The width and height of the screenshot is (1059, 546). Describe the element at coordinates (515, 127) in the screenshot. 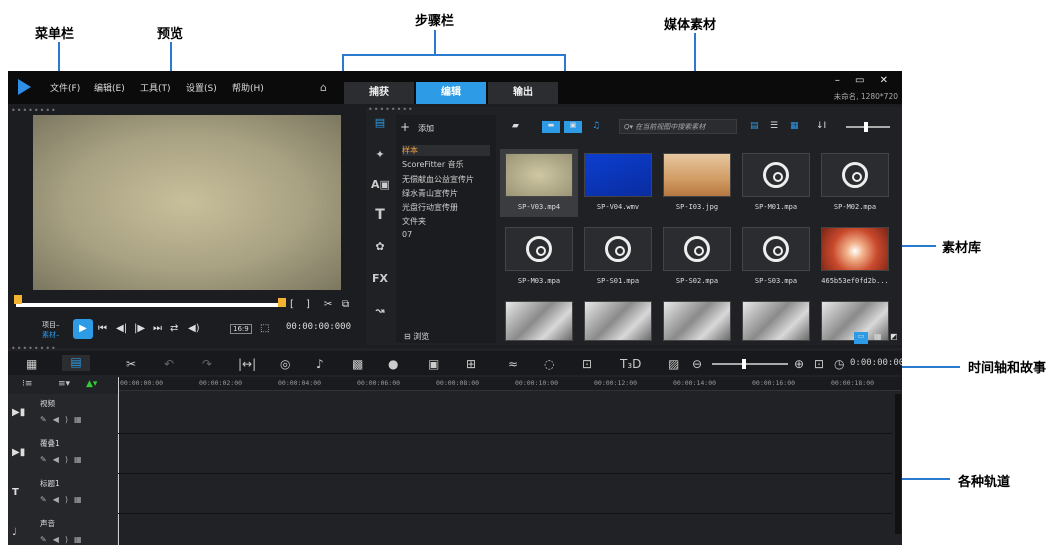

I see `import-folder-icon: ▰` at that location.